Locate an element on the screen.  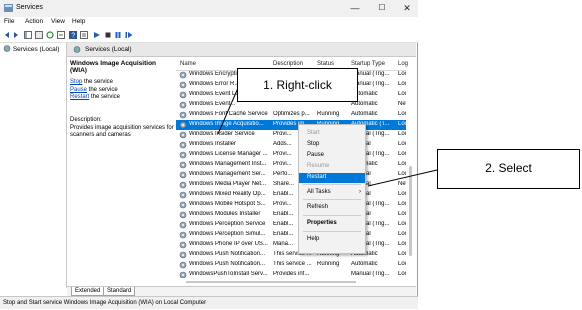
step2-pointer-line is located at coordinates (402, 178).